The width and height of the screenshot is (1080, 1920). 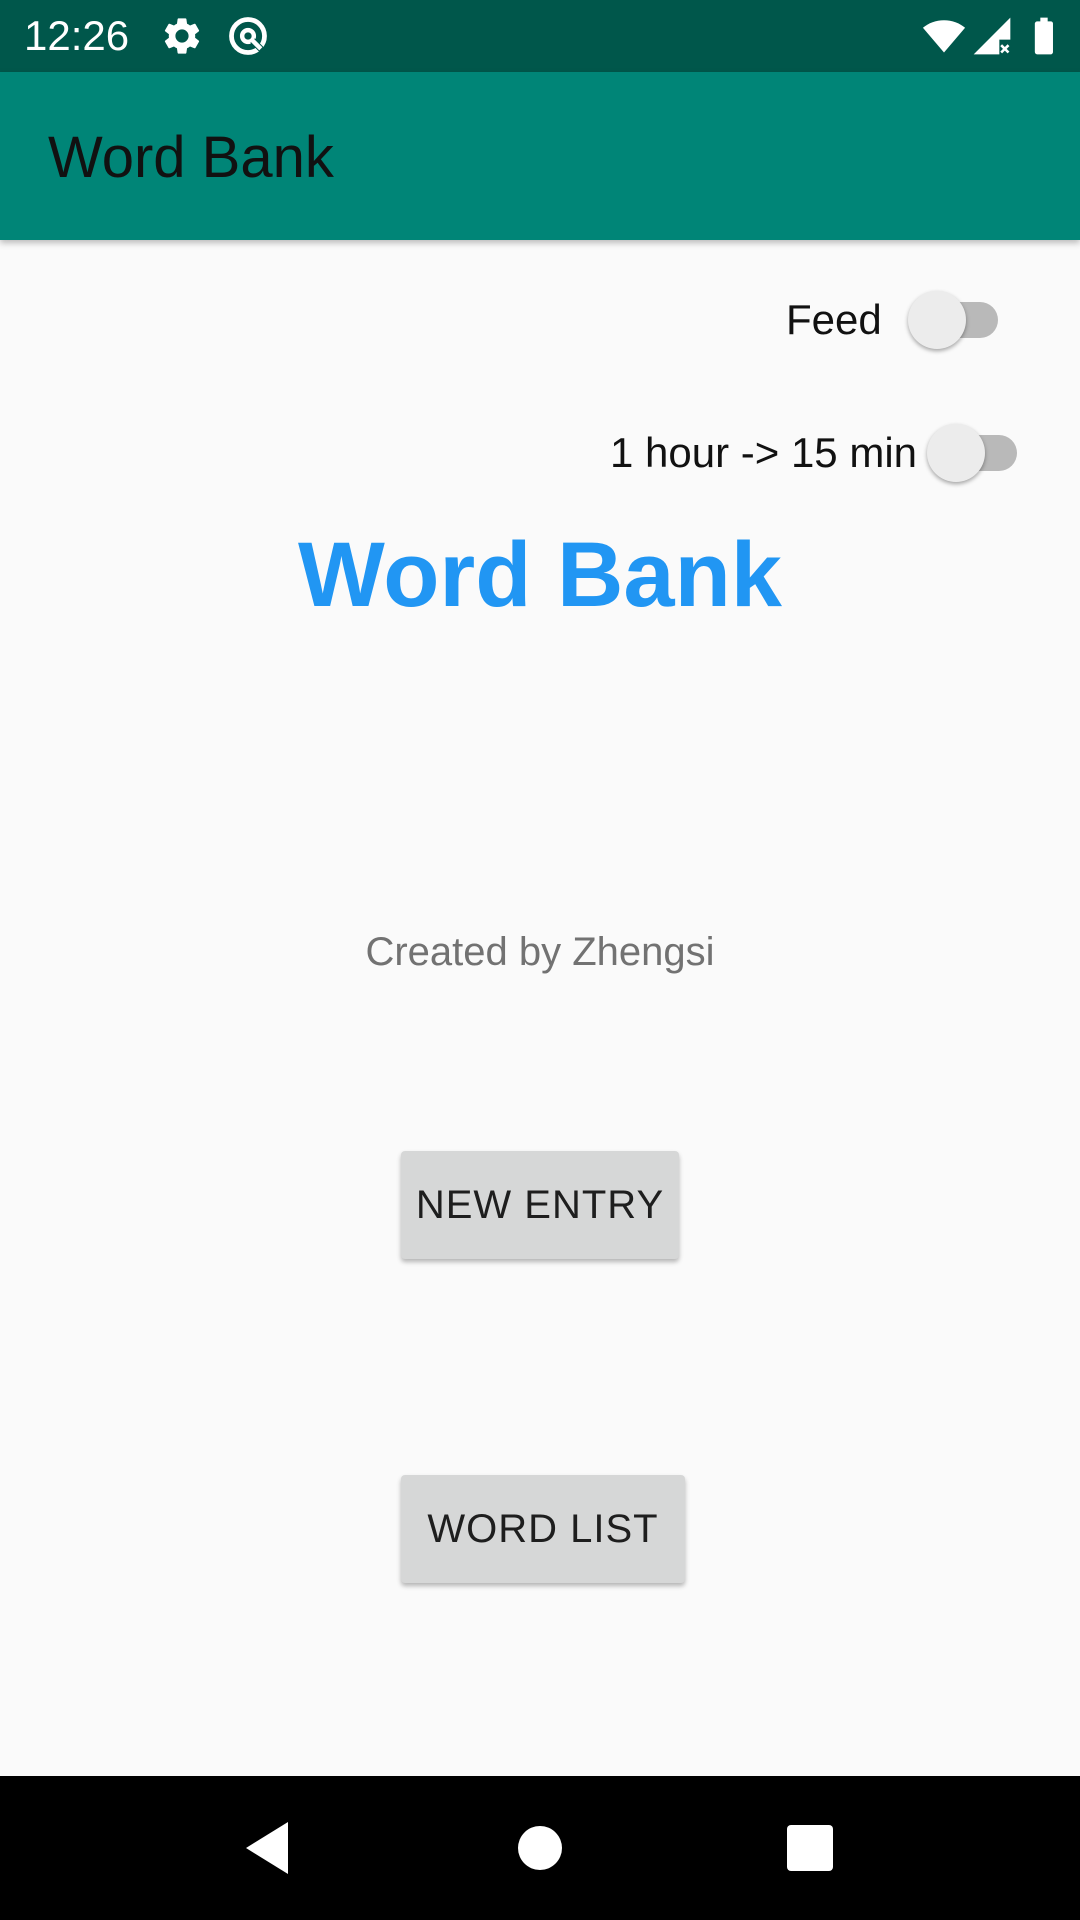 What do you see at coordinates (834, 319) in the screenshot?
I see `feed-switch-label: Feed` at bounding box center [834, 319].